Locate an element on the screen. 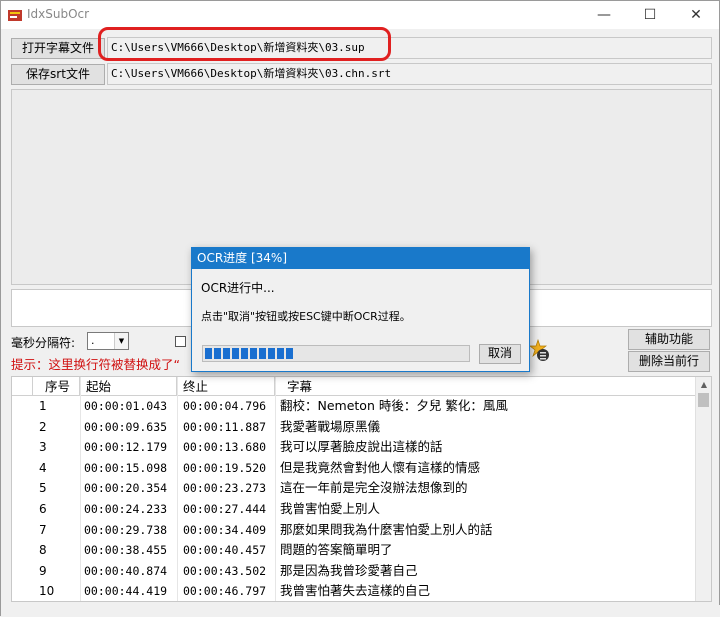  cell-start: 00:00:24.233 is located at coordinates (126, 508).